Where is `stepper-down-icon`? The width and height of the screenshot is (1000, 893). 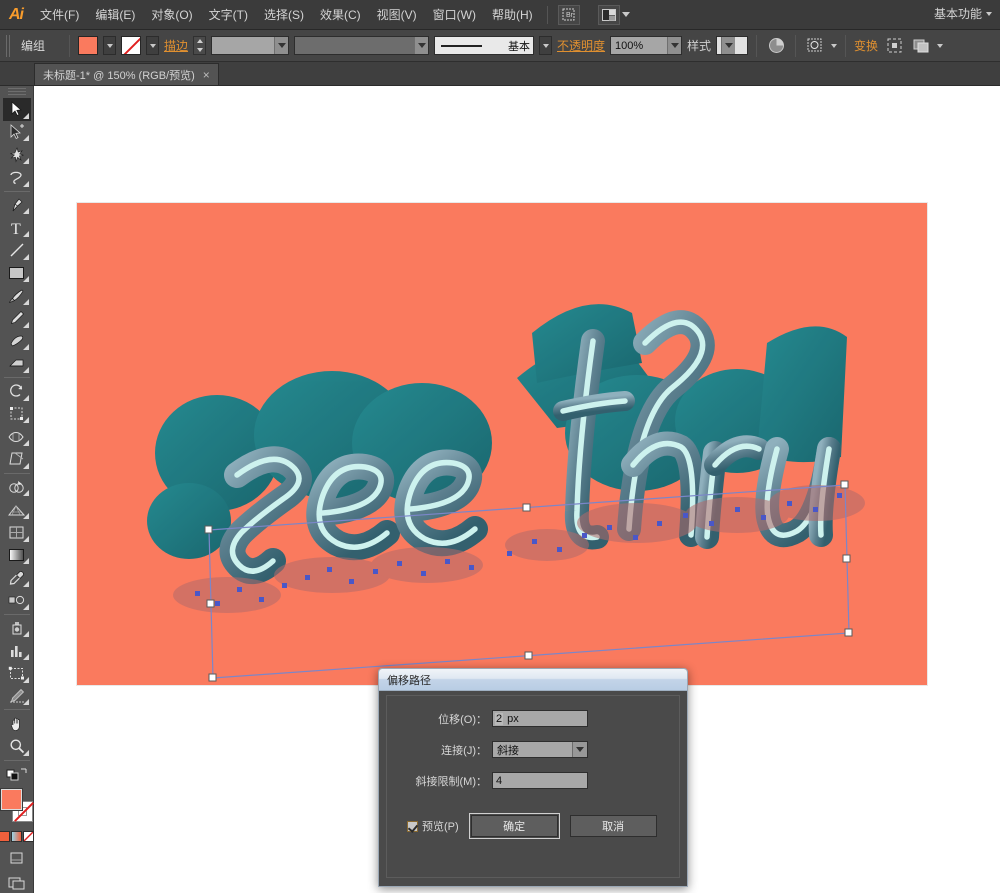 stepper-down-icon is located at coordinates (199, 49).